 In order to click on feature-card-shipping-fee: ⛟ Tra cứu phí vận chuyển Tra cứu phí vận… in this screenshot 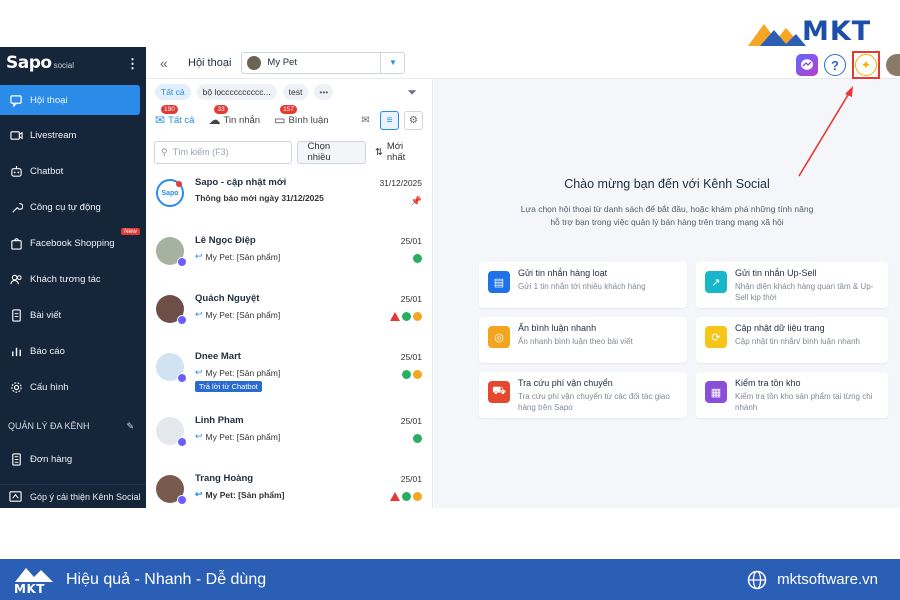, I will do `click(583, 395)`.